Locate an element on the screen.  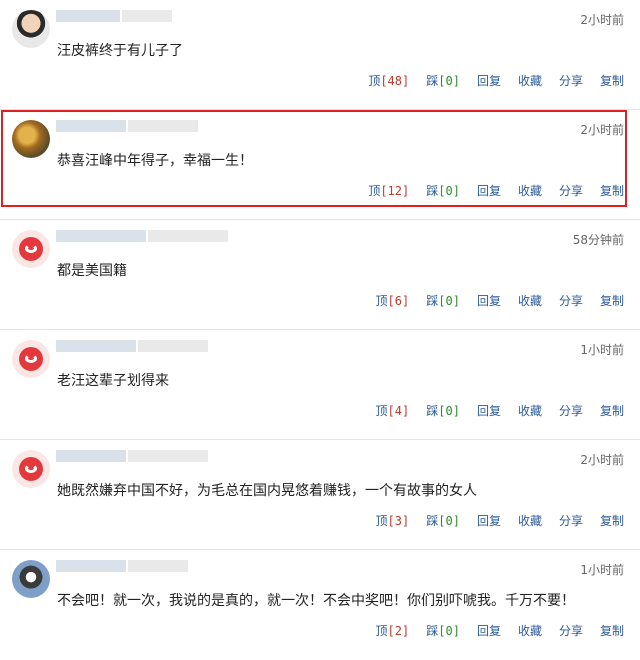
upvote-button: 顶[3] is located at coordinates (393, 520).